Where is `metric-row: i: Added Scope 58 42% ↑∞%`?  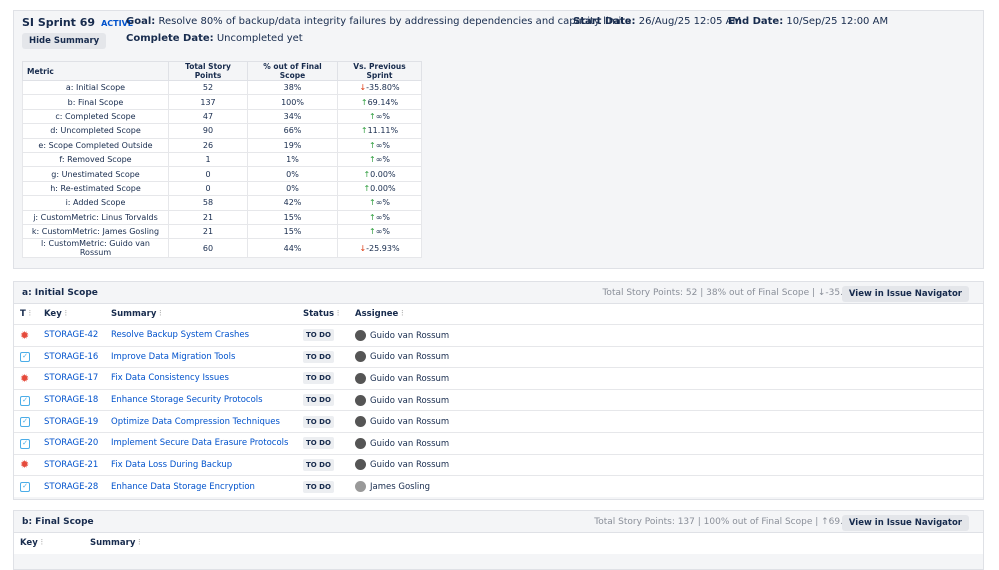
metric-row: i: Added Scope 58 42% ↑∞% is located at coordinates (222, 203).